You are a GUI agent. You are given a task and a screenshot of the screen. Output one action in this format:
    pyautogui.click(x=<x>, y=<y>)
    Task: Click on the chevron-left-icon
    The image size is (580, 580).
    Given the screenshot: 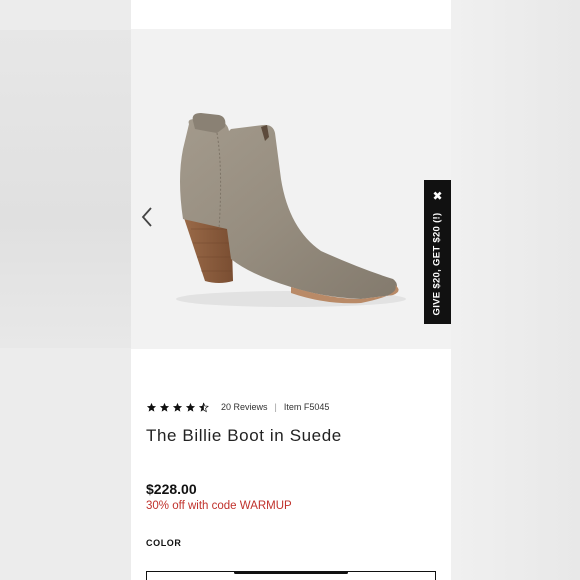 What is the action you would take?
    pyautogui.click(x=146, y=217)
    